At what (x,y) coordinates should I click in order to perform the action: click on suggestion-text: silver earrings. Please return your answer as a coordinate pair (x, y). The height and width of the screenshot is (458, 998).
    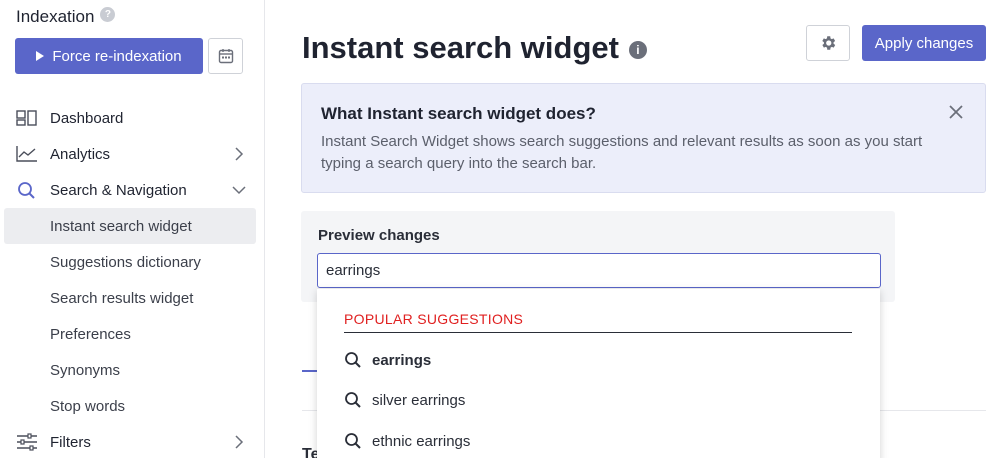
    Looking at the image, I should click on (419, 400).